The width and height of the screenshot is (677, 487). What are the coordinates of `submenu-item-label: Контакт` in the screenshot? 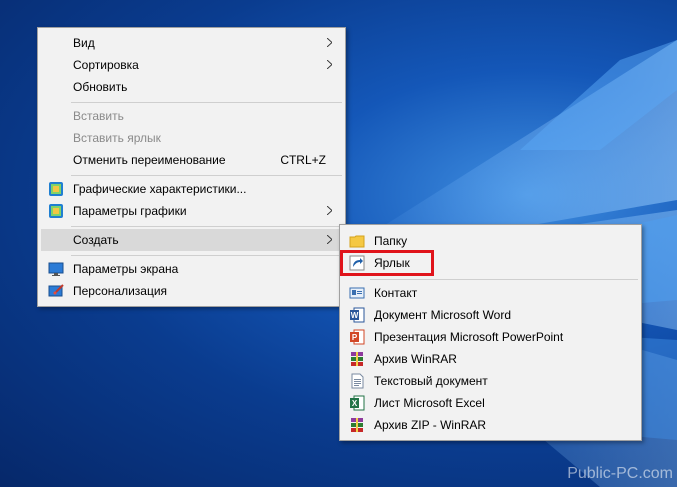 It's located at (396, 293).